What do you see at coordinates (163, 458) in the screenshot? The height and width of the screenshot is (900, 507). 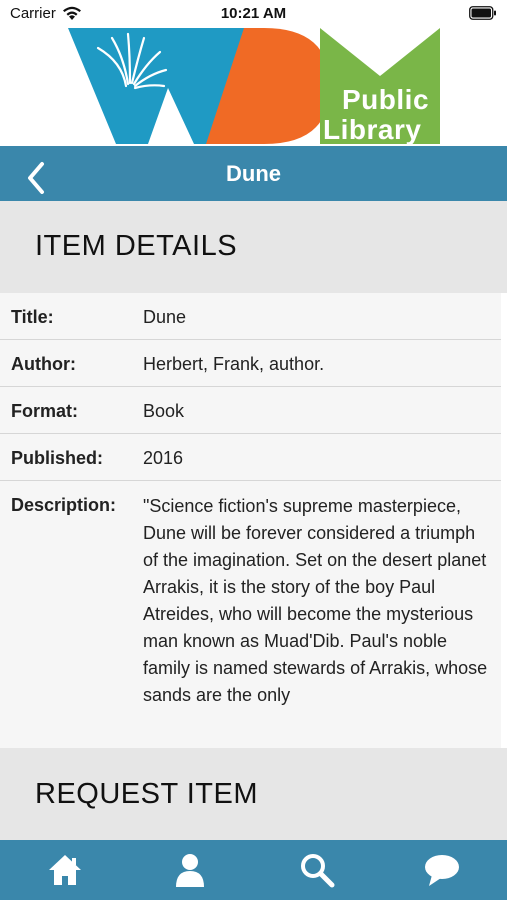 I see `published-value: 2016` at bounding box center [163, 458].